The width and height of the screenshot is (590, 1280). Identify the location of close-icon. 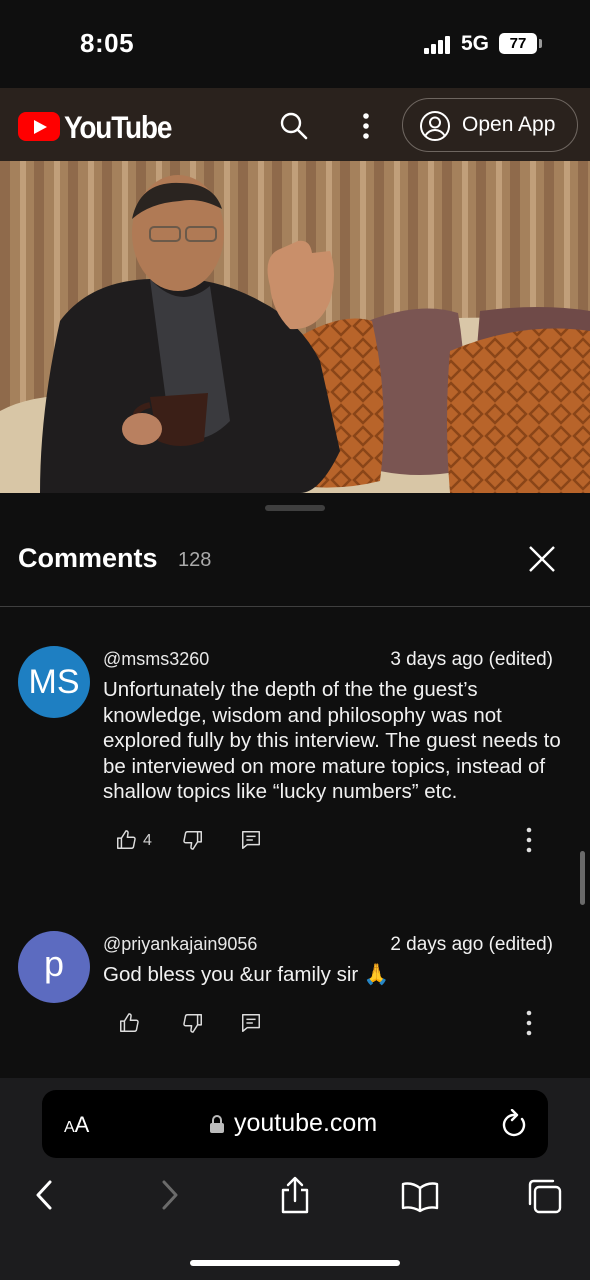
(542, 559).